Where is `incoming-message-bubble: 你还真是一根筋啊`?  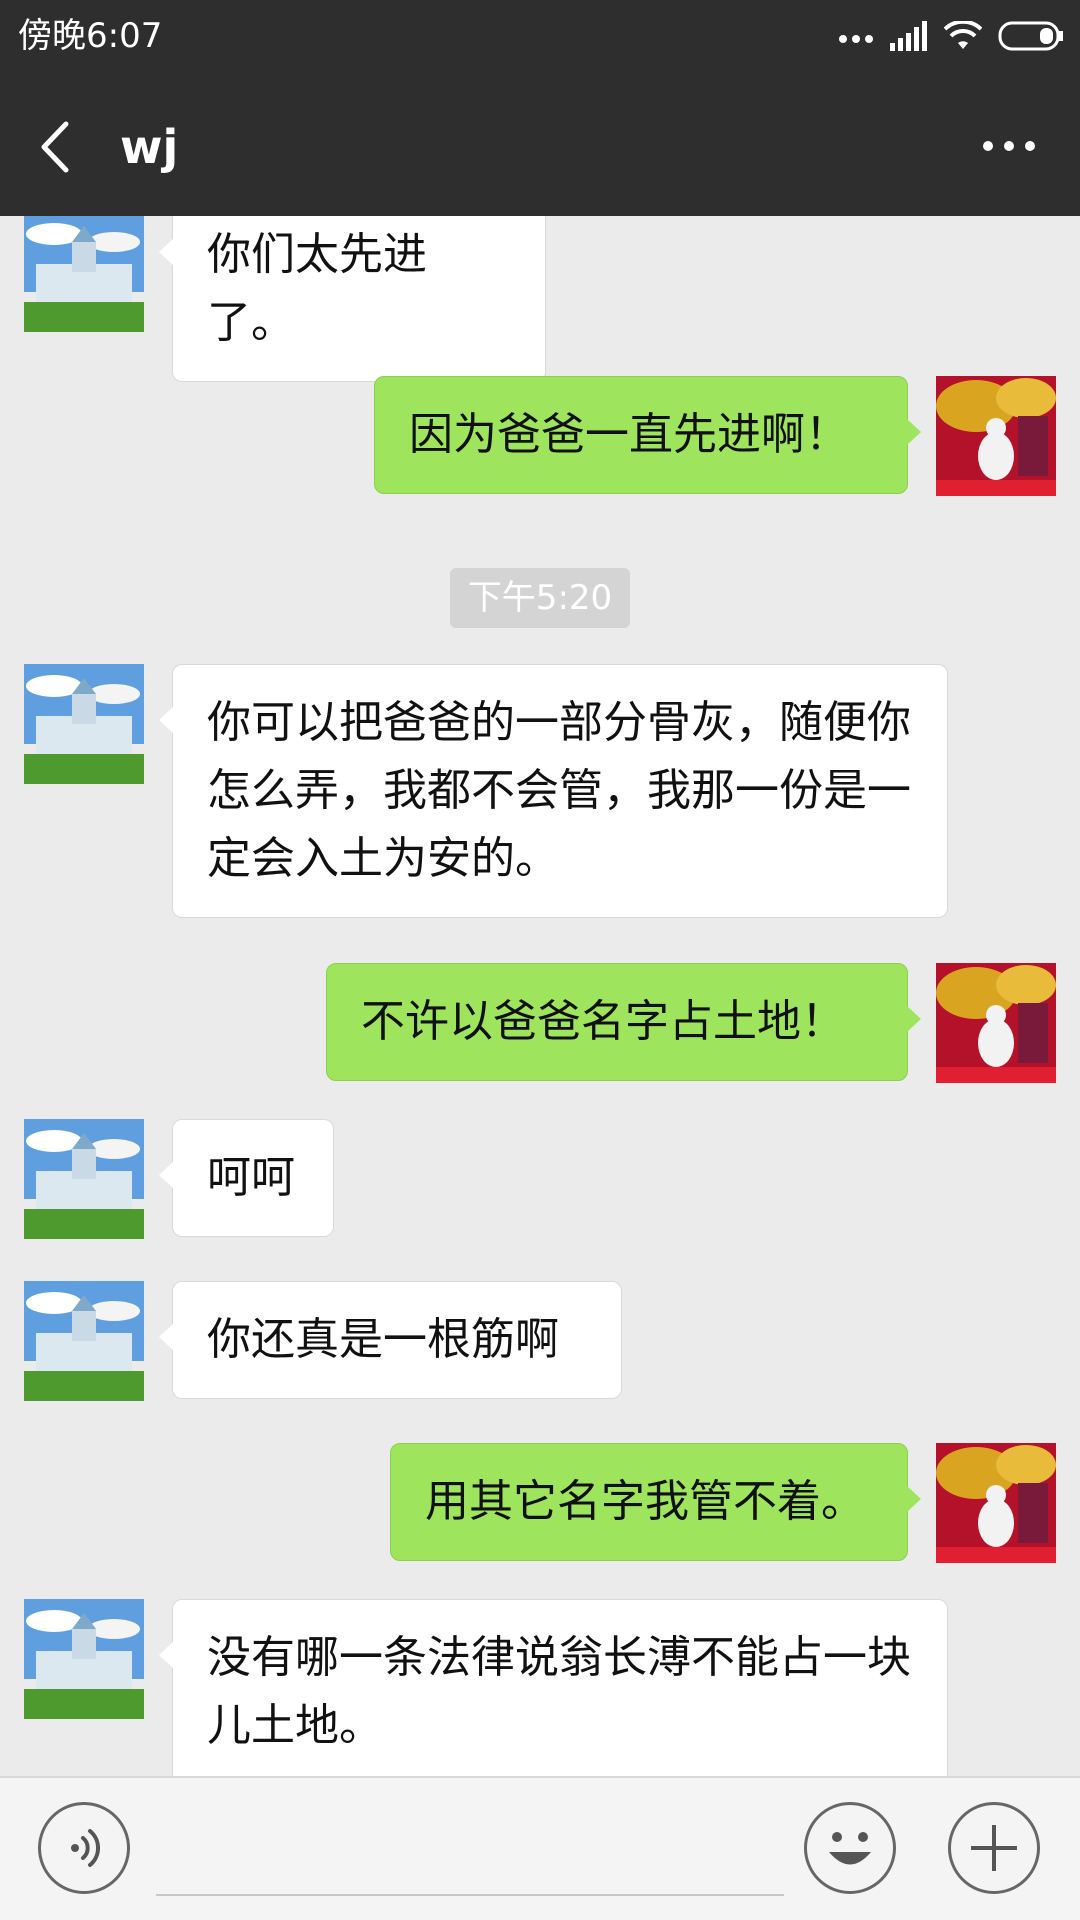
incoming-message-bubble: 你还真是一根筋啊 is located at coordinates (390, 1340).